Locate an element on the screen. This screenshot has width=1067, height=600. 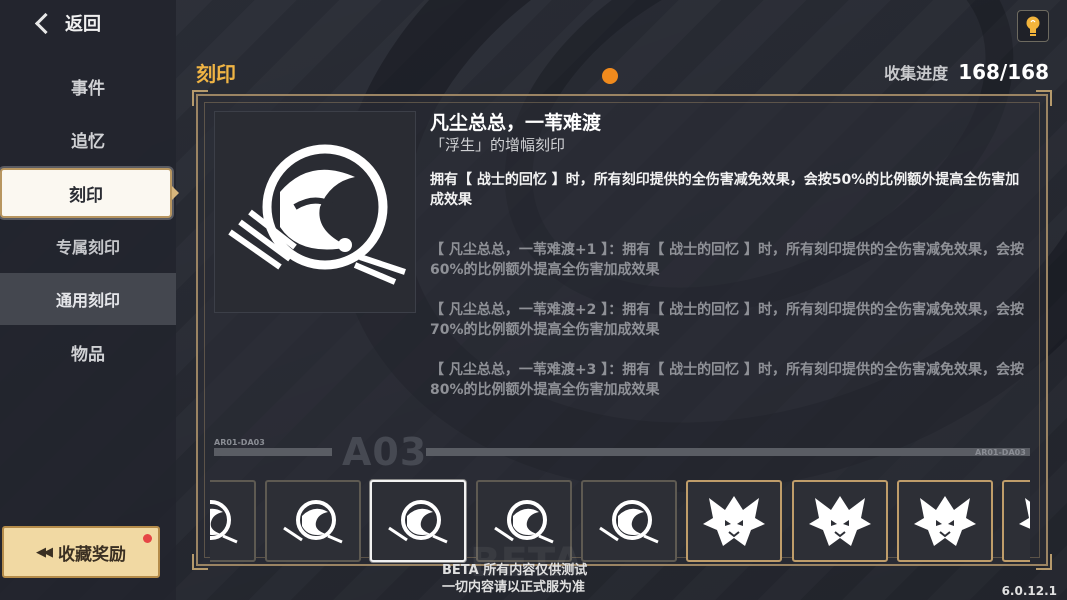
nav-item-general-stigmata: 通用刻印 is located at coordinates (88, 299).